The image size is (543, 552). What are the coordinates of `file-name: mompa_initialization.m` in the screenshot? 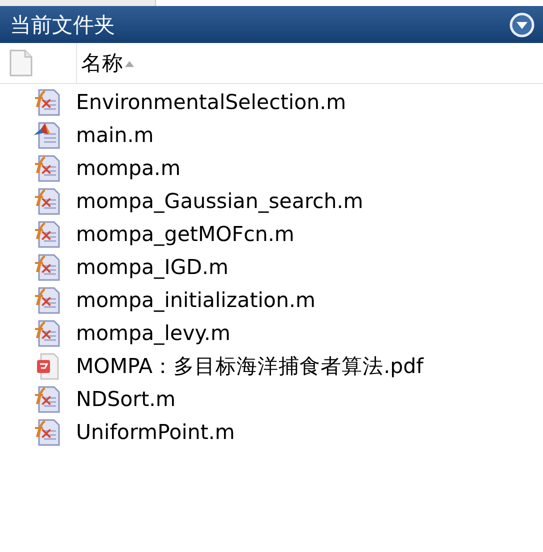 It's located at (196, 300).